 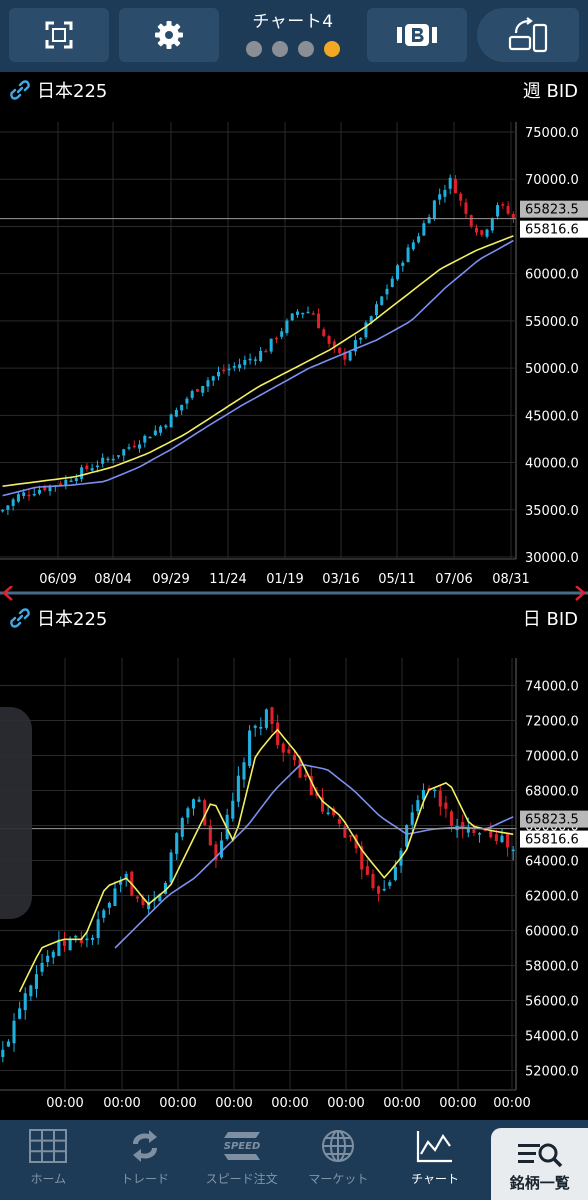 I want to click on y-tick-label: 74000.0, so click(x=552, y=687).